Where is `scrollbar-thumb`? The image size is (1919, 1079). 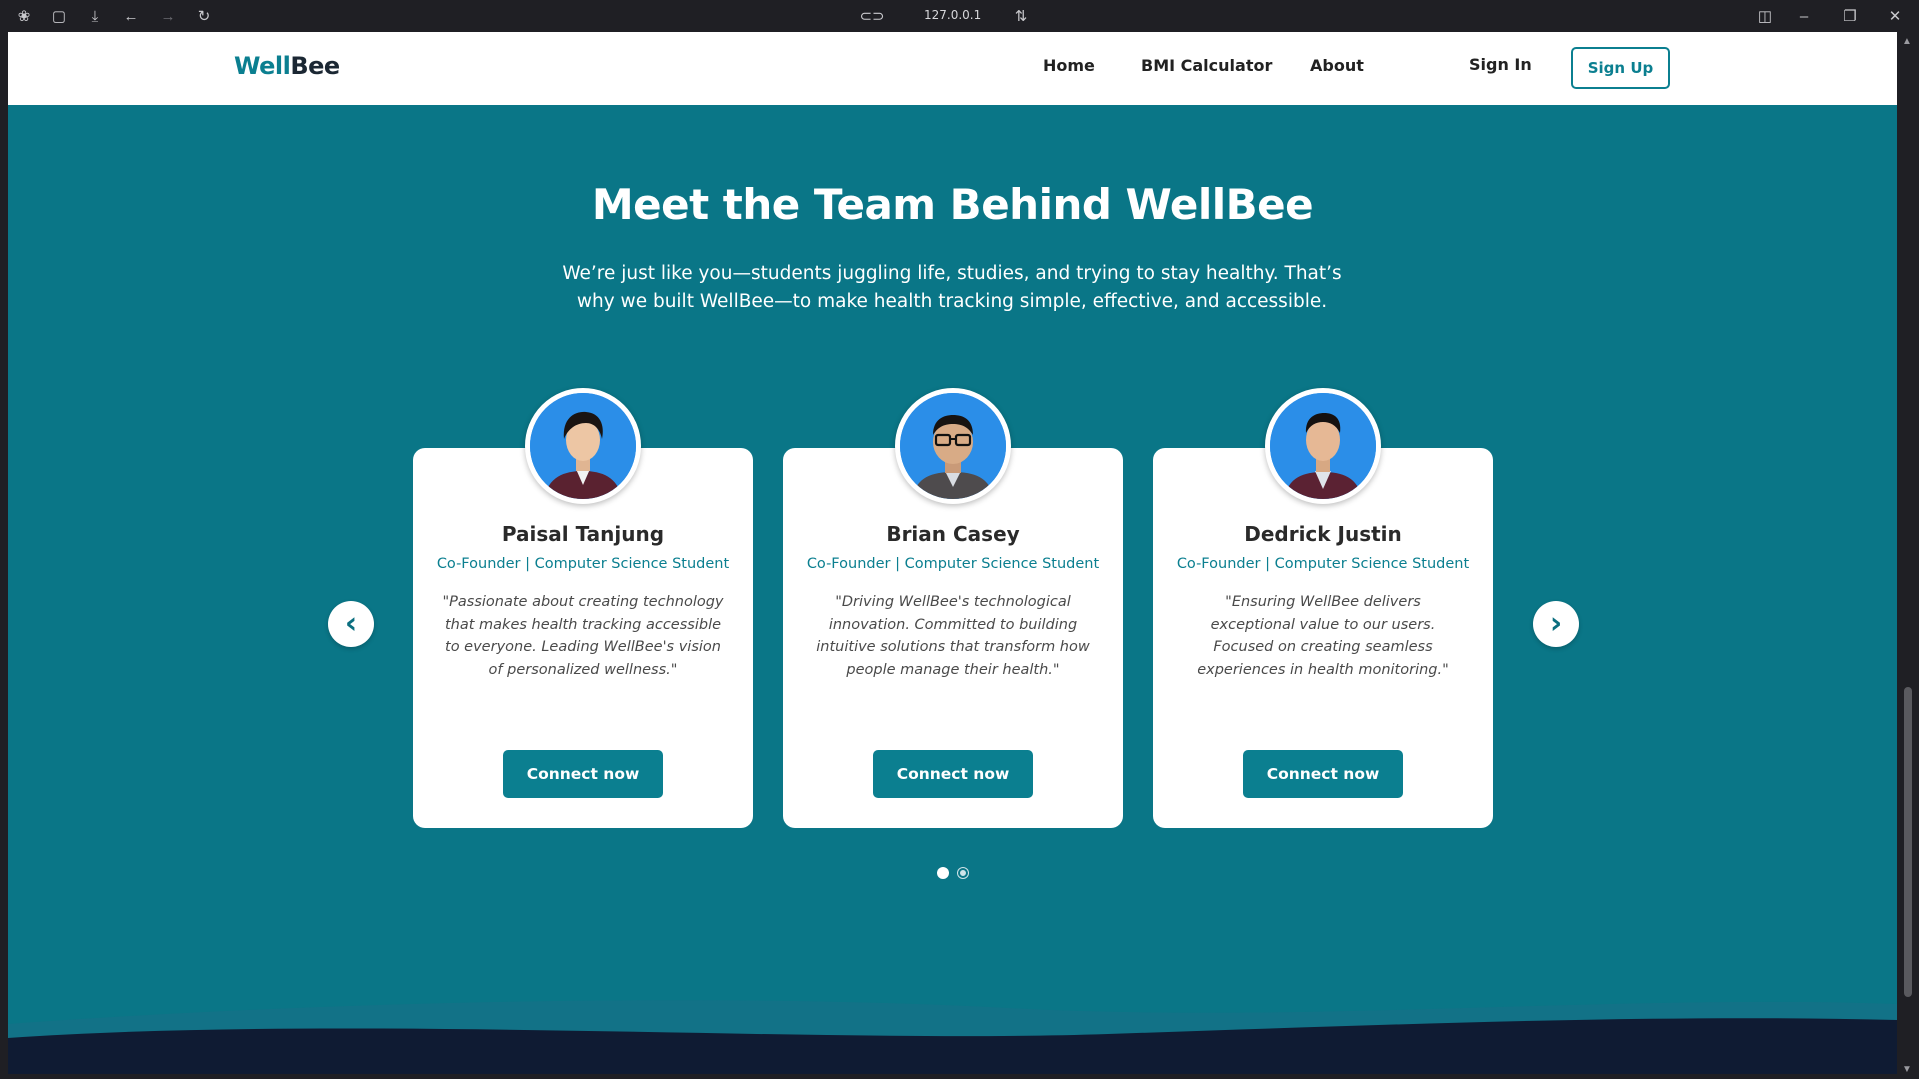
scrollbar-thumb is located at coordinates (1908, 842).